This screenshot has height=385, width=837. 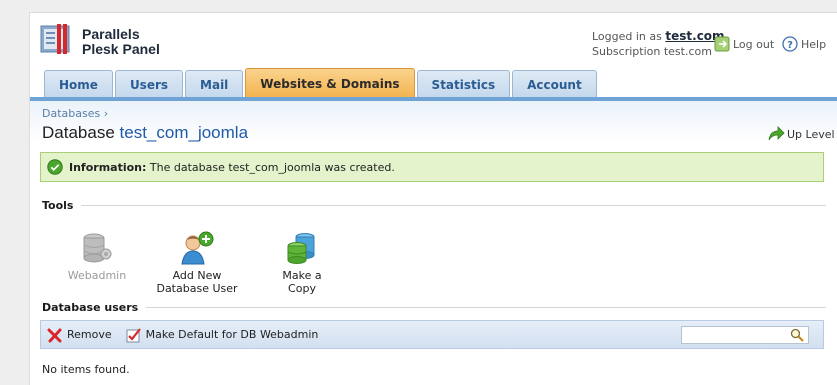 I want to click on logged-in-info: Logged in as test.com, so click(x=658, y=36).